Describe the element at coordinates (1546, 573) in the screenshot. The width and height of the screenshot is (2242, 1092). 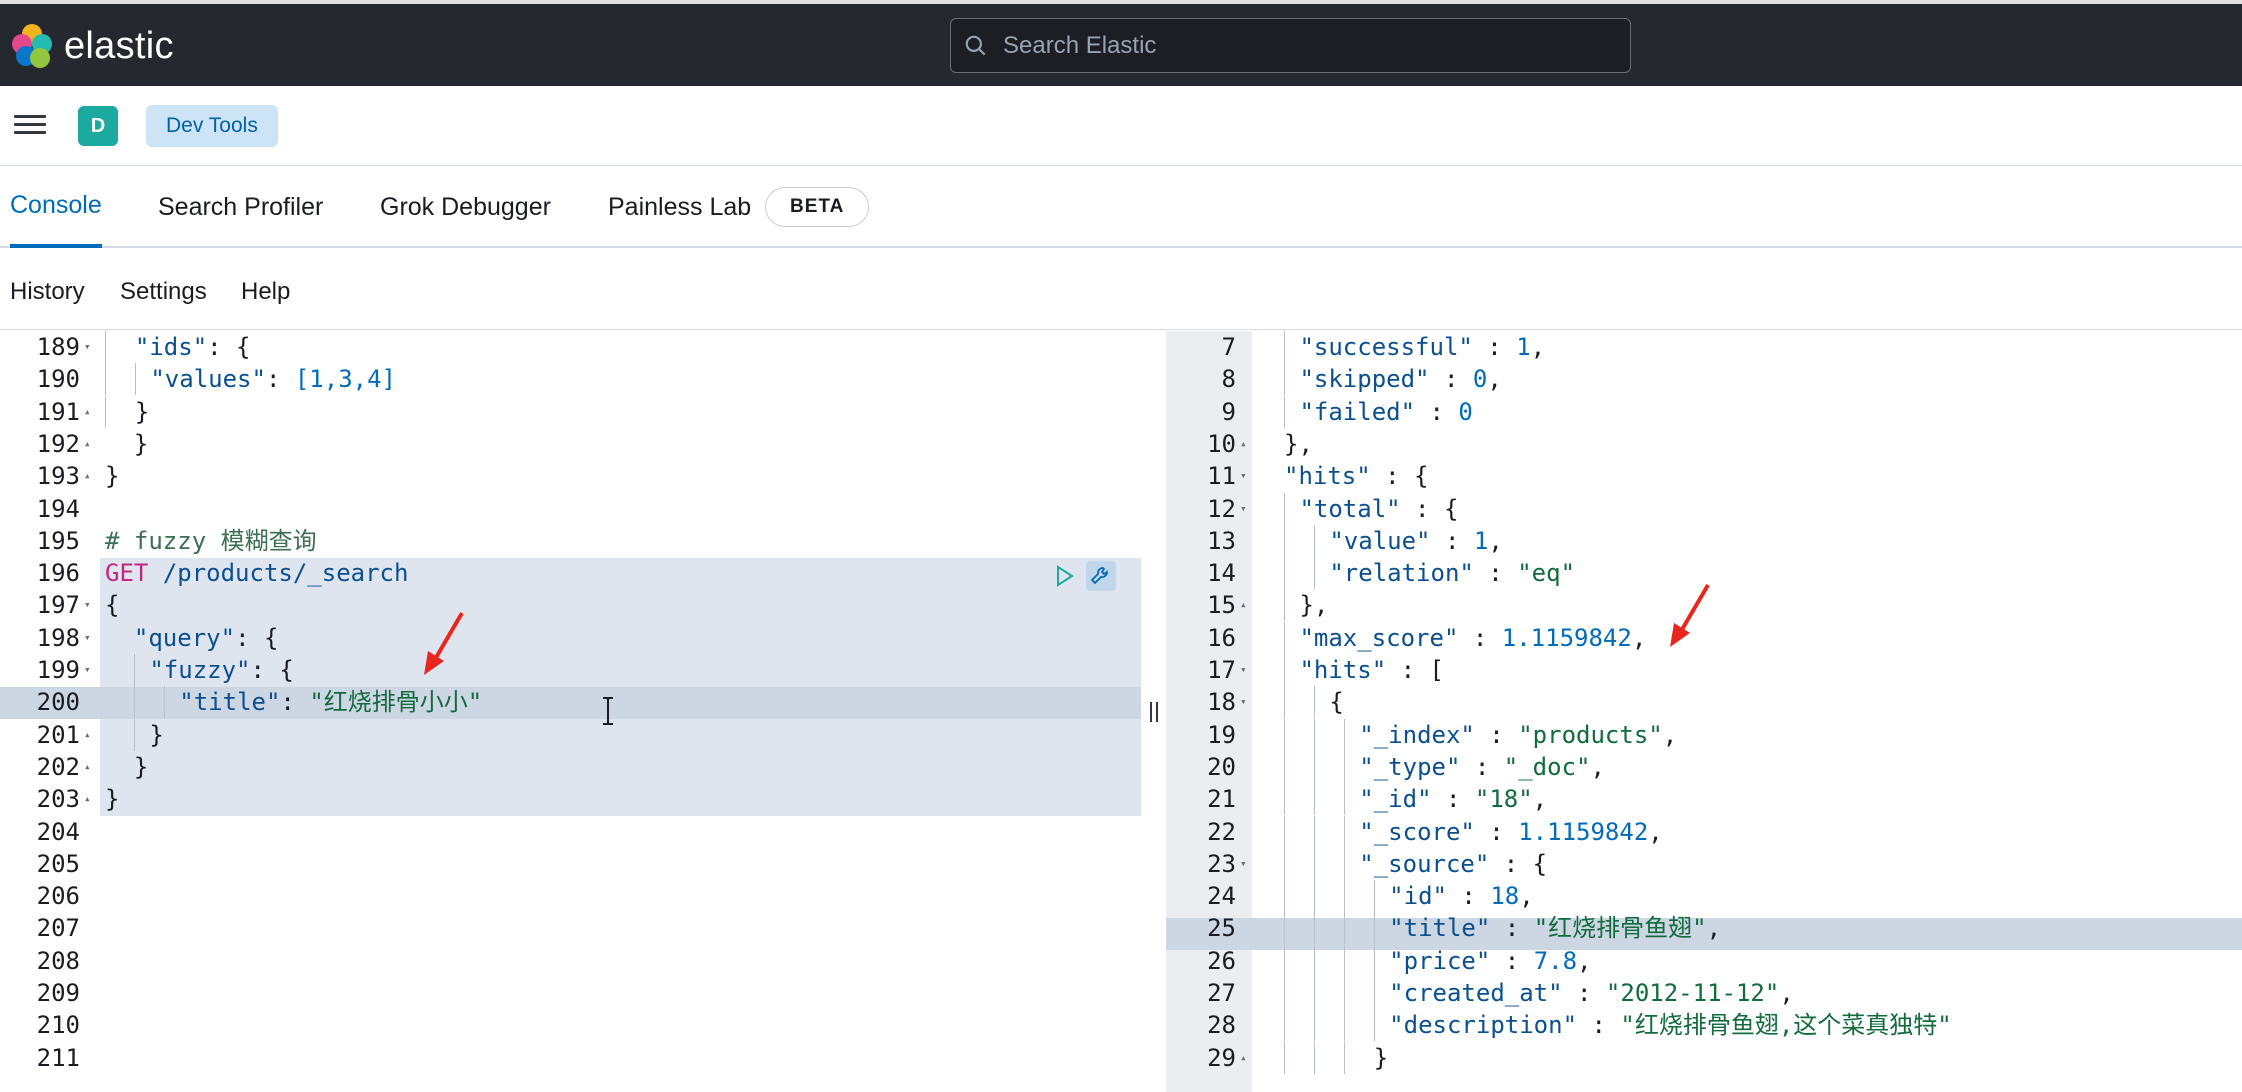
I see `code-token: "eq"` at that location.